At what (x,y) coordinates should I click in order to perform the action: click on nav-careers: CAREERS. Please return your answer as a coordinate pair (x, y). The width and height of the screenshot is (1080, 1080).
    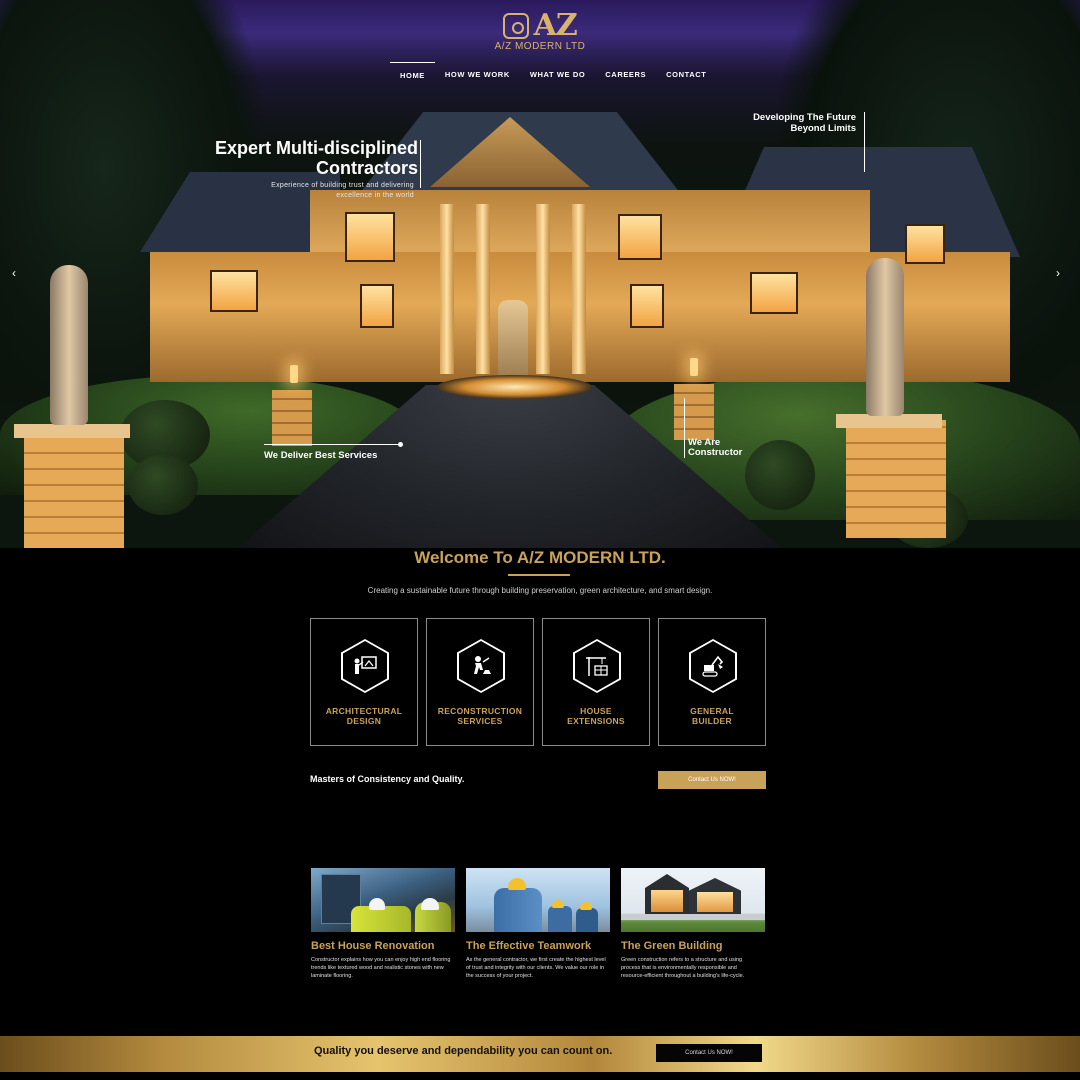
    Looking at the image, I should click on (625, 75).